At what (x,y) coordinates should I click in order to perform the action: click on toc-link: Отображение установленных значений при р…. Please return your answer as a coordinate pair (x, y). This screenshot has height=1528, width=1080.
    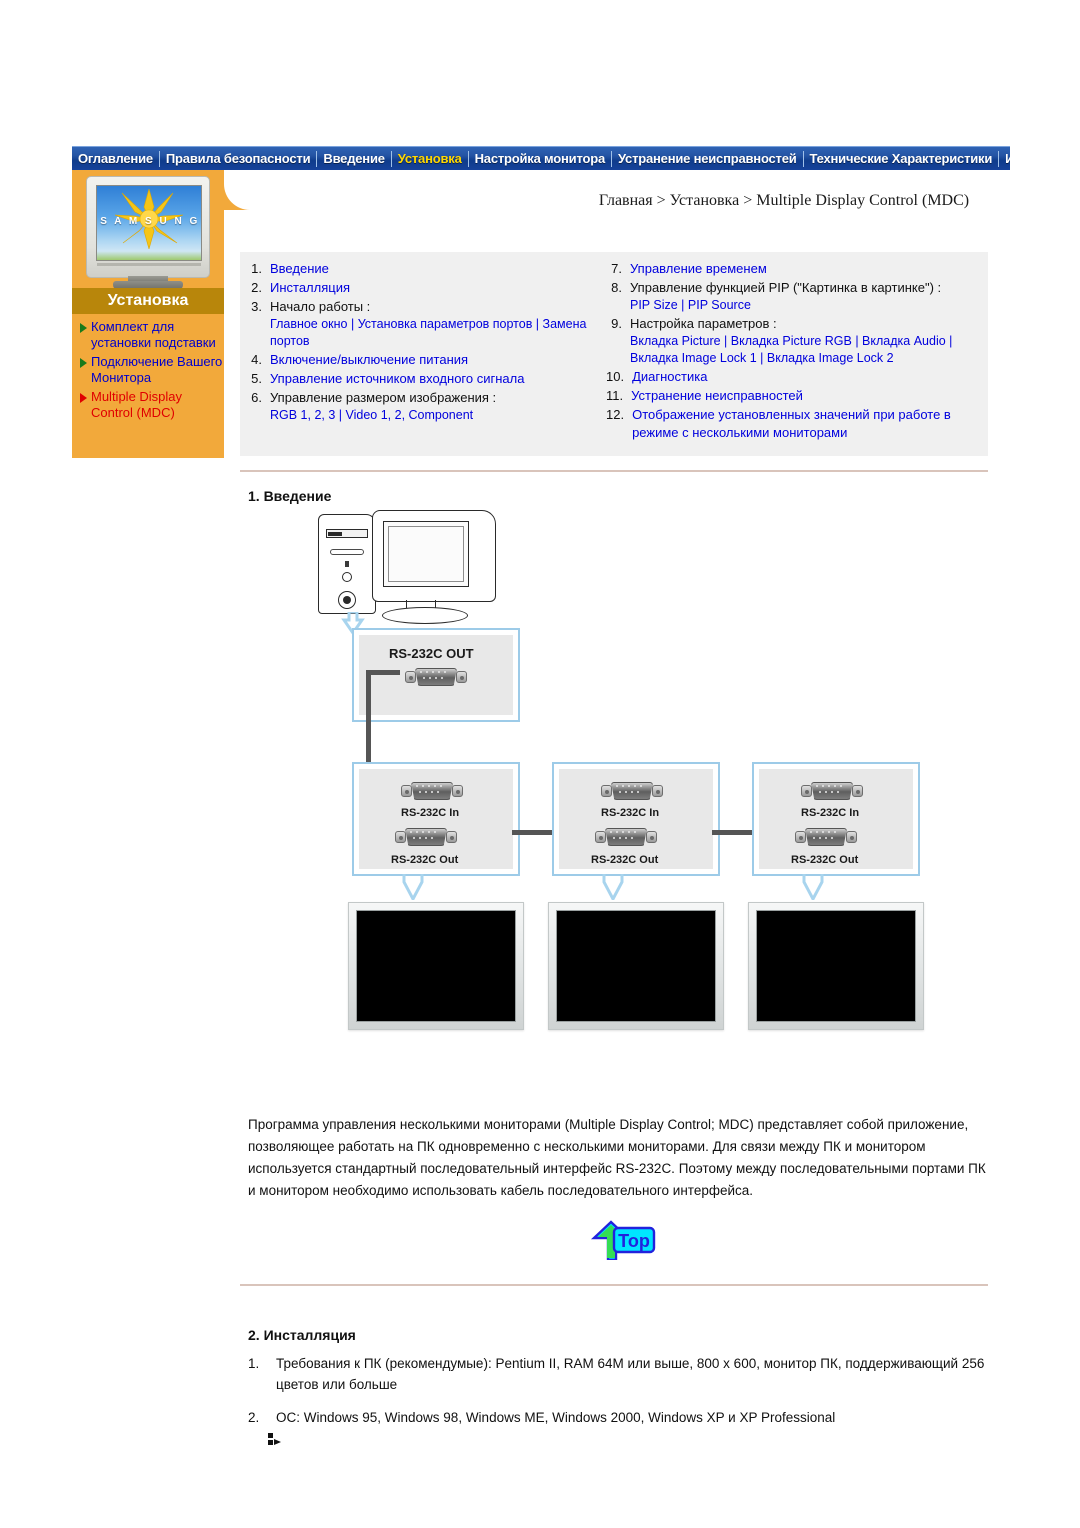
    Looking at the image, I should click on (791, 423).